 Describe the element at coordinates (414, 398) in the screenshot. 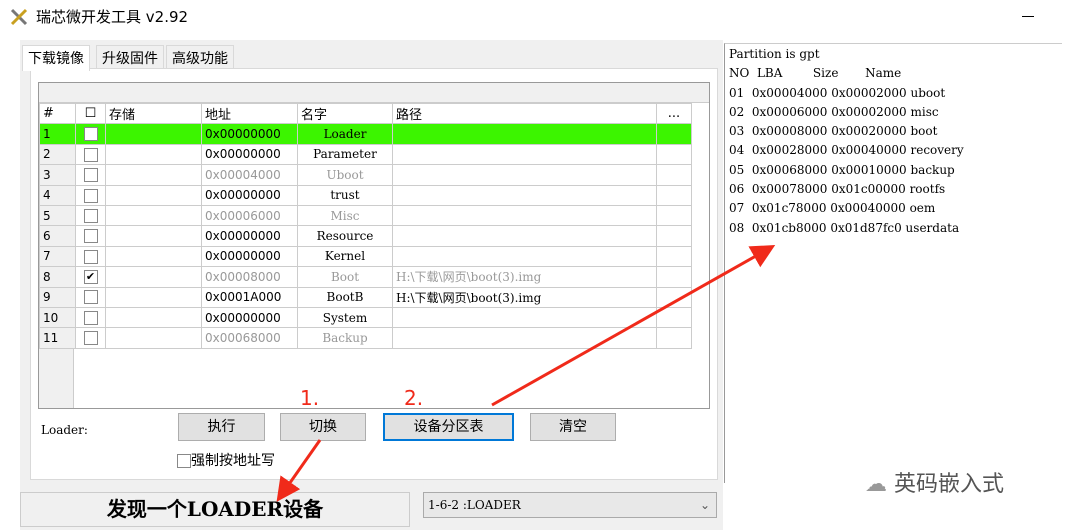

I see `annotation-2: 2.` at that location.